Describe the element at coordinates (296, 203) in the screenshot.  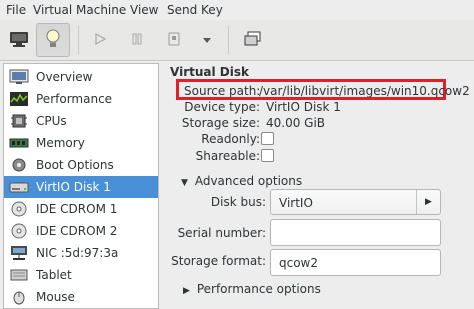
I see `disk-bus-value: VirtIO` at that location.